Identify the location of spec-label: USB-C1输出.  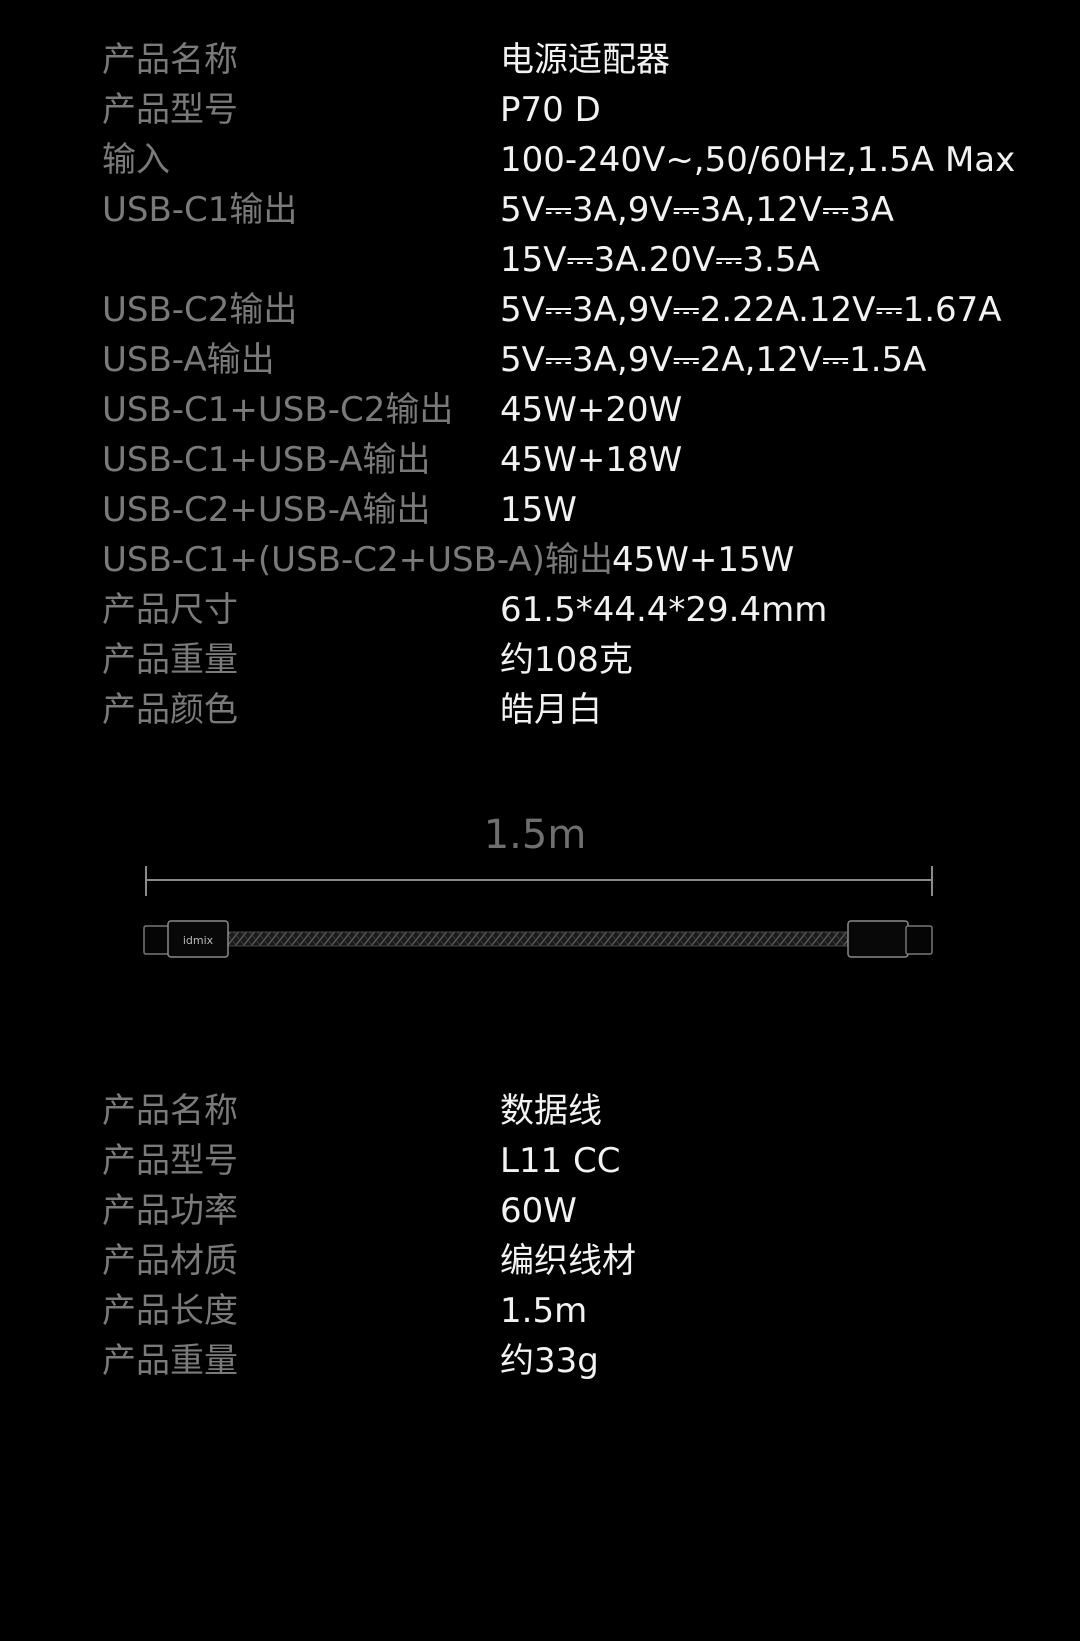
(200, 210).